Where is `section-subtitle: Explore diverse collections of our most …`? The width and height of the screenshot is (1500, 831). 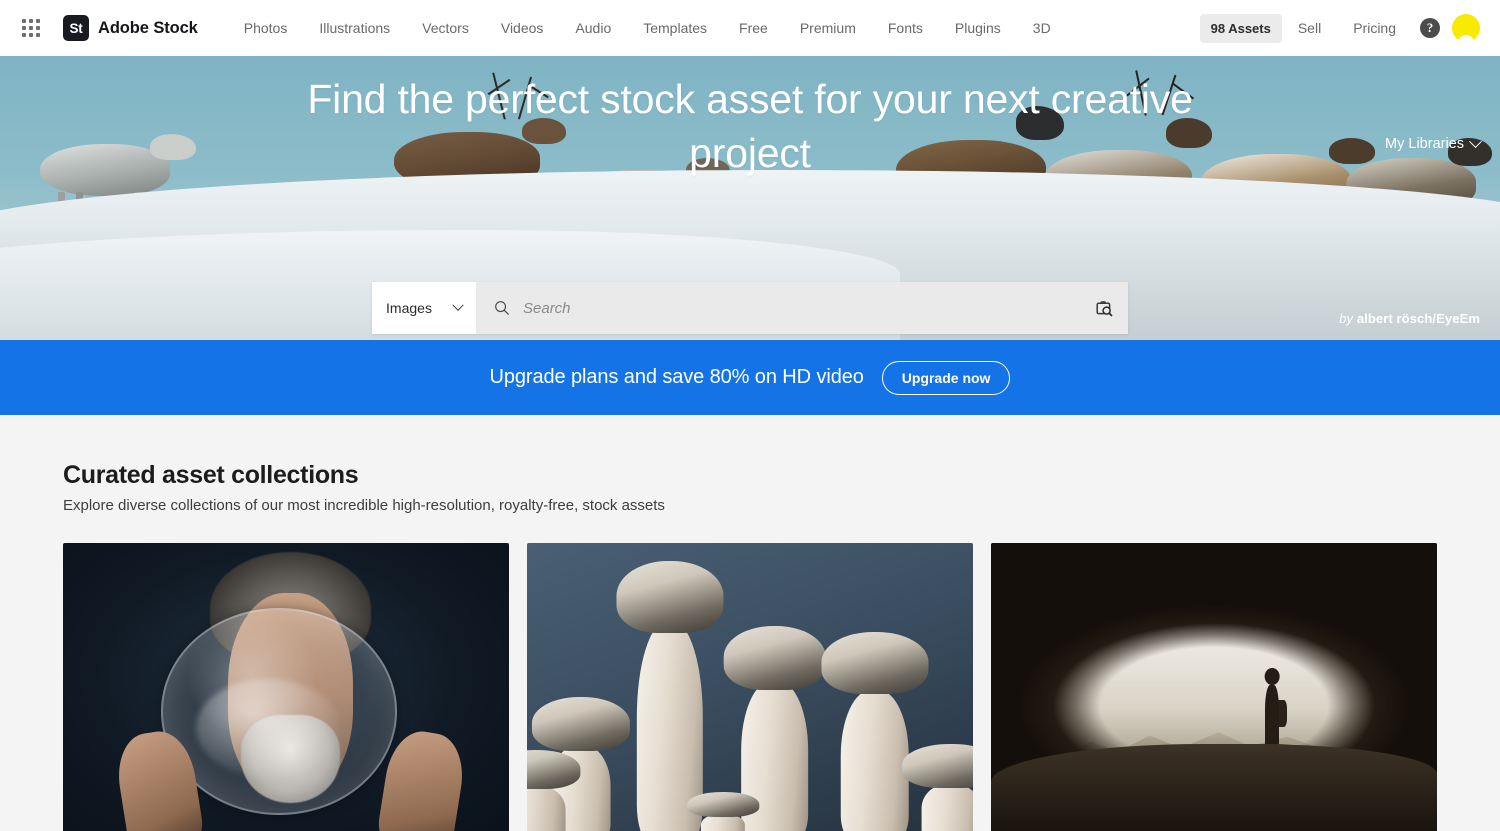
section-subtitle: Explore diverse collections of our most … is located at coordinates (364, 505).